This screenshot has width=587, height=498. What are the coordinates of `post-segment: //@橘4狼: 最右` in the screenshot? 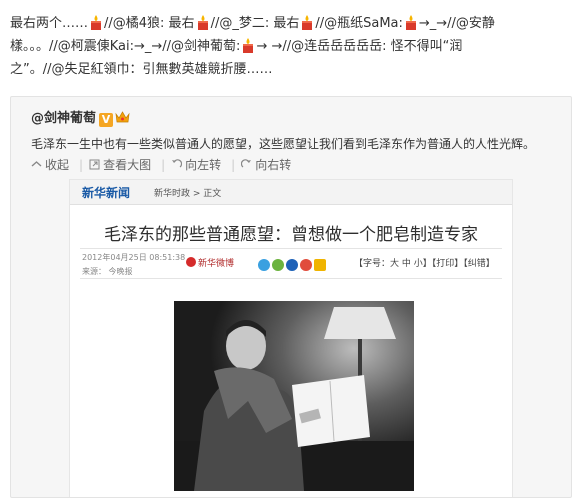 It's located at (149, 23).